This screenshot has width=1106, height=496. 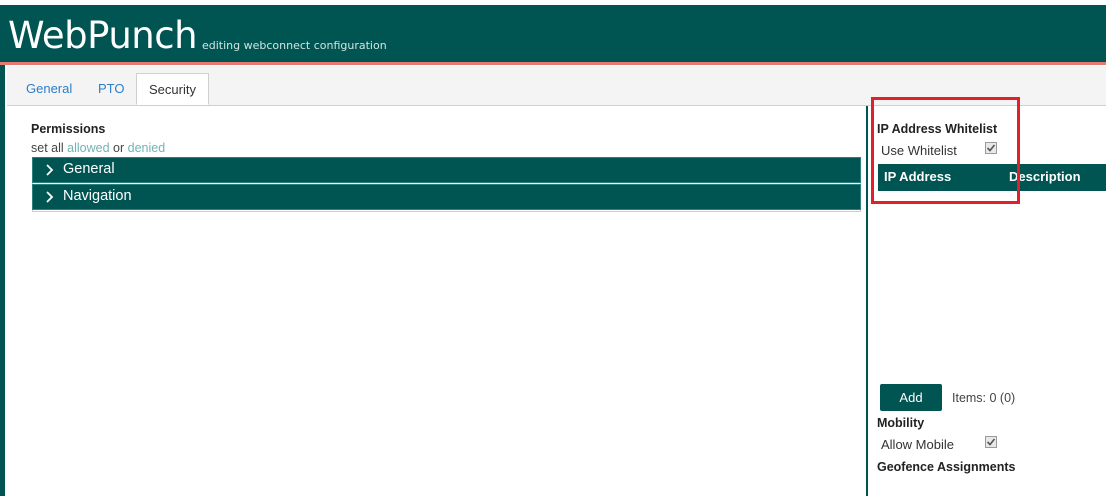 I want to click on tab-general: General, so click(x=49, y=89).